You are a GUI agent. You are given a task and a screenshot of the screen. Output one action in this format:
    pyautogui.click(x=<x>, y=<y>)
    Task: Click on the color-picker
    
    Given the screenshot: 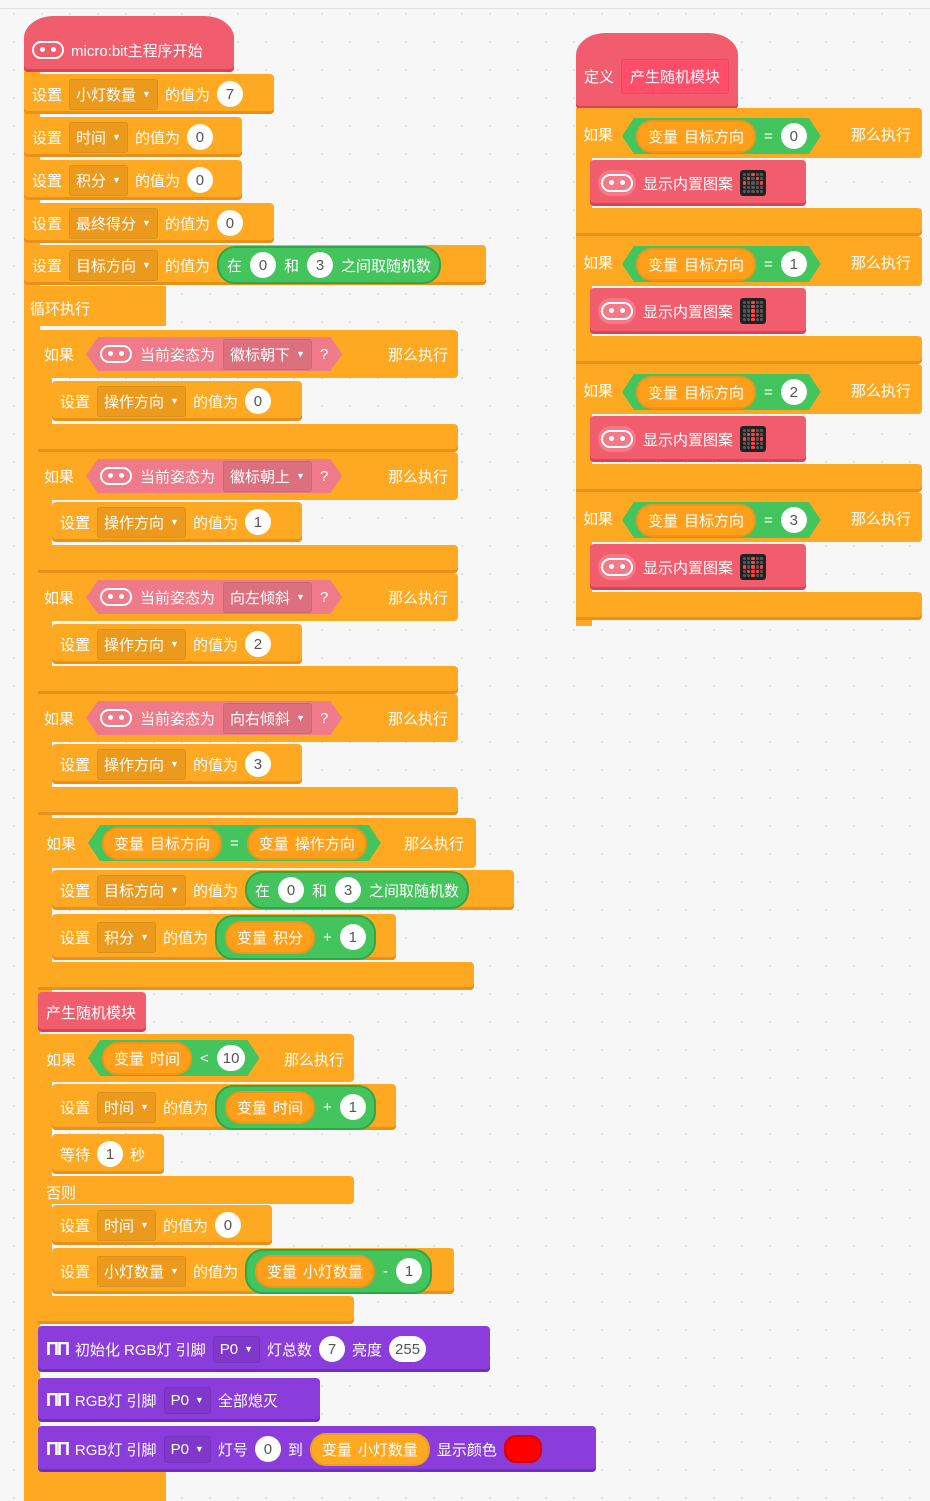 What is the action you would take?
    pyautogui.click(x=522, y=1449)
    